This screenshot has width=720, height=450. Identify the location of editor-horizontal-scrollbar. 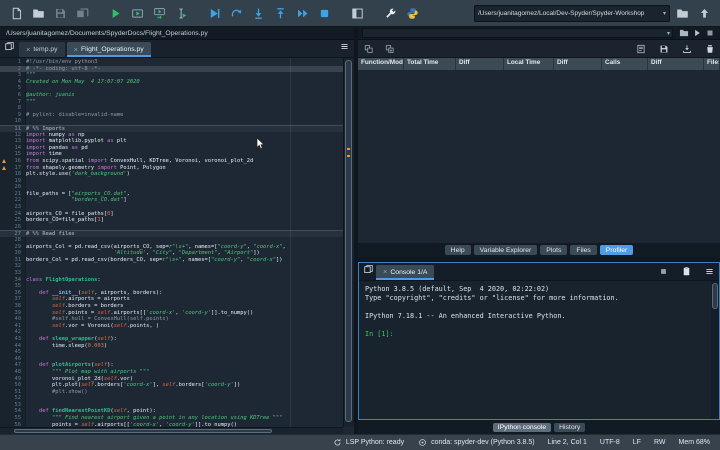
(171, 430).